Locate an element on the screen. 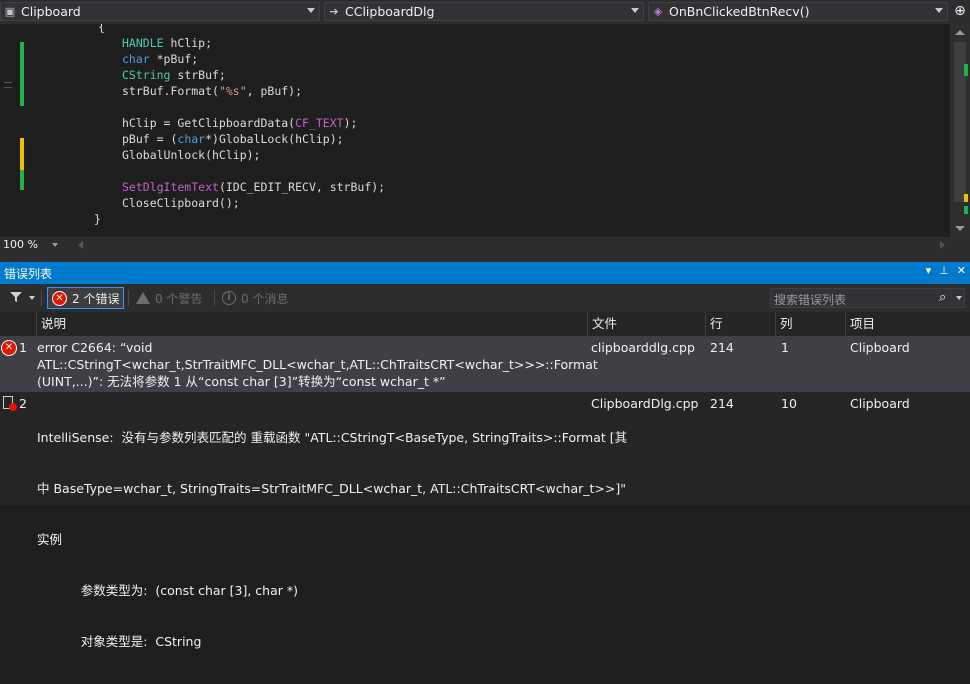 The image size is (970, 684). description-line: 实例 is located at coordinates (50, 539).